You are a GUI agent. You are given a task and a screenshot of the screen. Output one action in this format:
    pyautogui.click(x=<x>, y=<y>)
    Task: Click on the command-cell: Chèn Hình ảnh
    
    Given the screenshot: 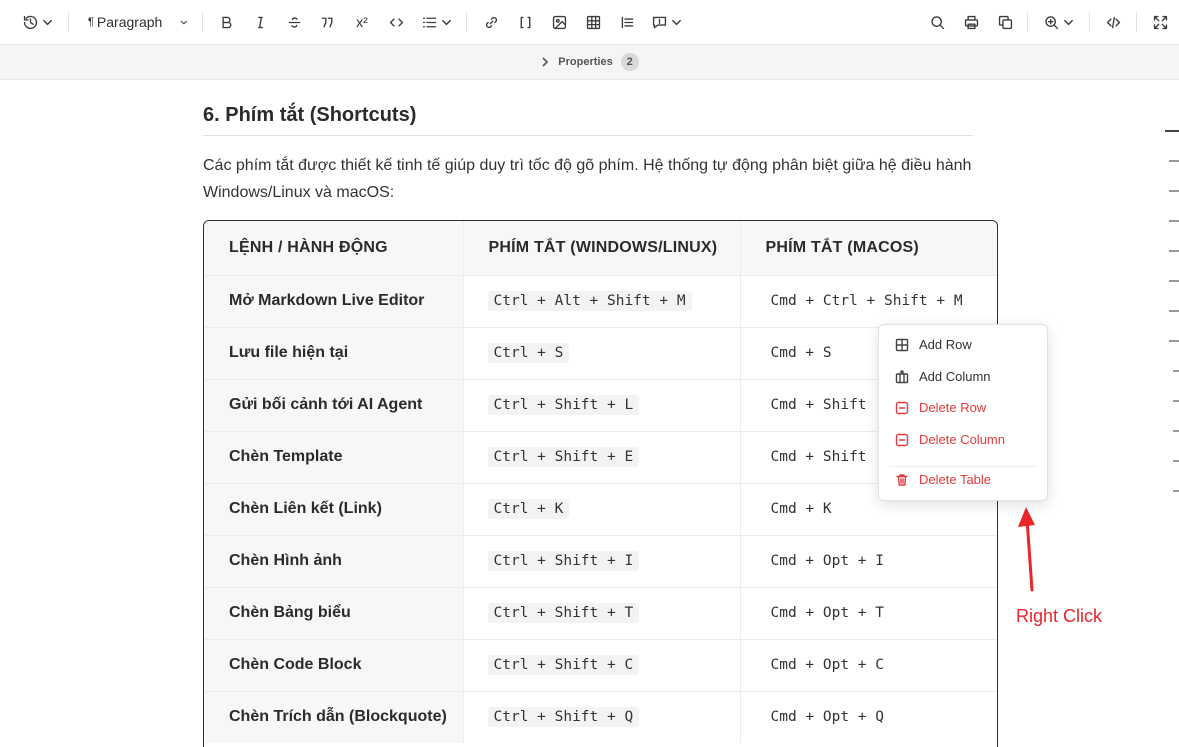 What is the action you would take?
    pyautogui.click(x=333, y=560)
    